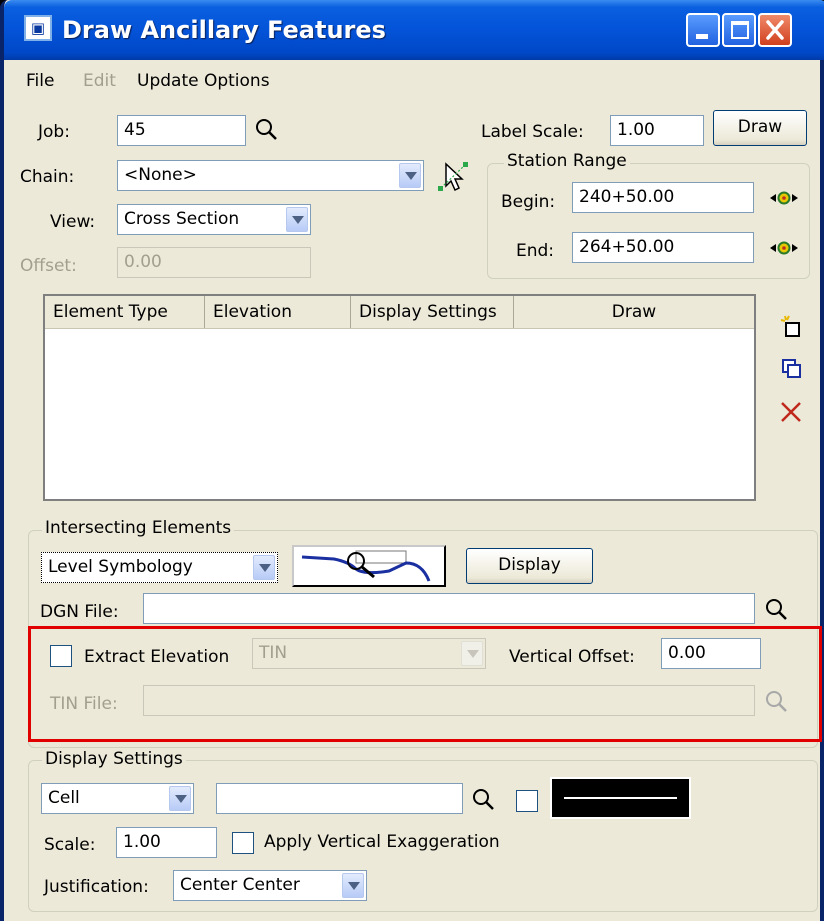 This screenshot has height=921, width=824. I want to click on line-style-preview, so click(620, 798).